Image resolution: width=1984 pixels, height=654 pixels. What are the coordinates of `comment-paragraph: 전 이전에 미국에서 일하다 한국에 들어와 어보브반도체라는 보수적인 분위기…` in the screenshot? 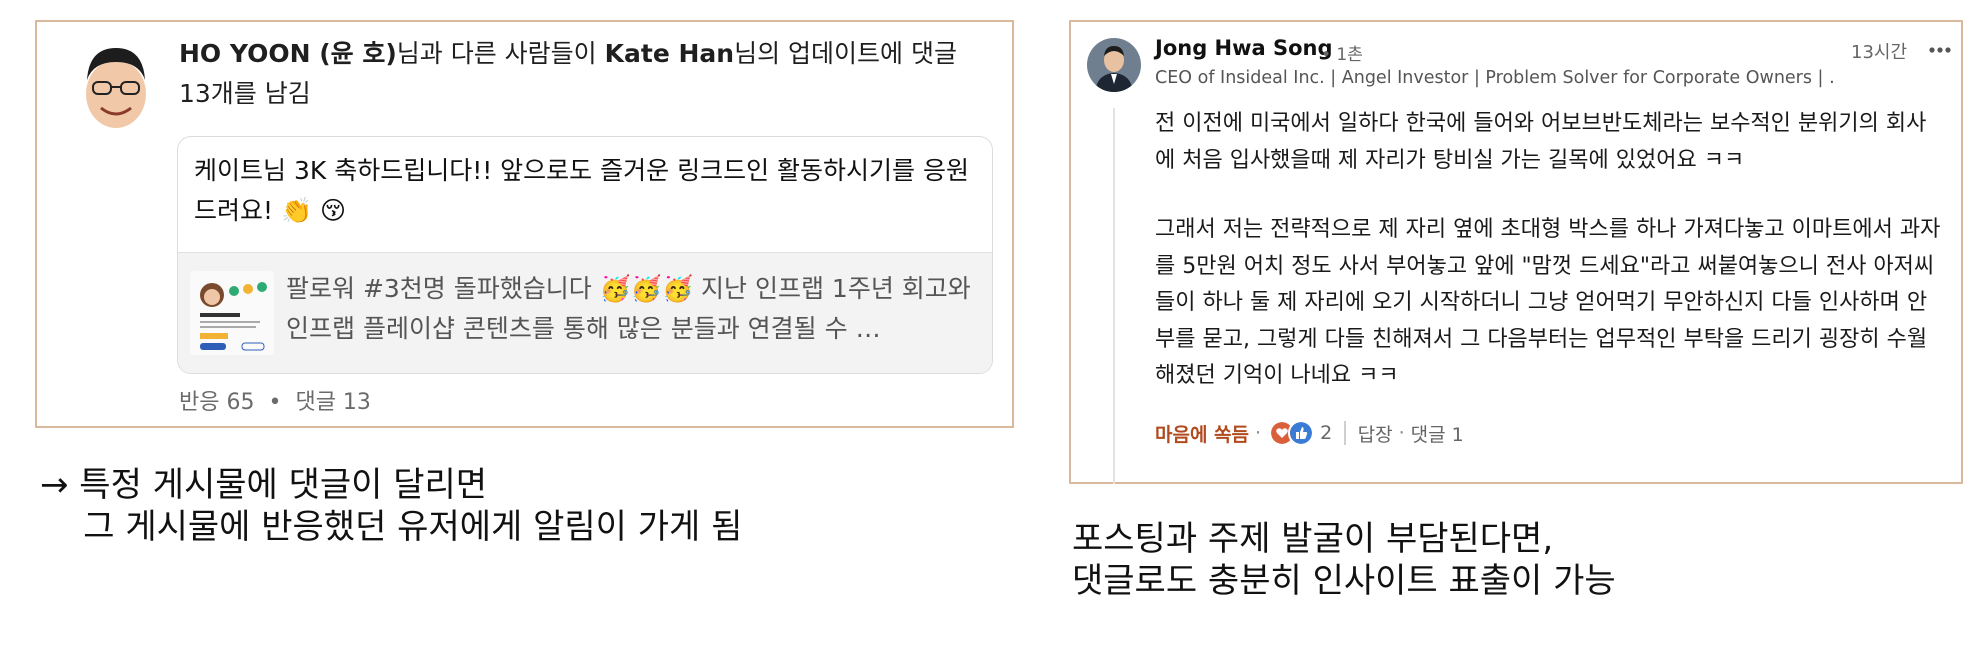 It's located at (1541, 142).